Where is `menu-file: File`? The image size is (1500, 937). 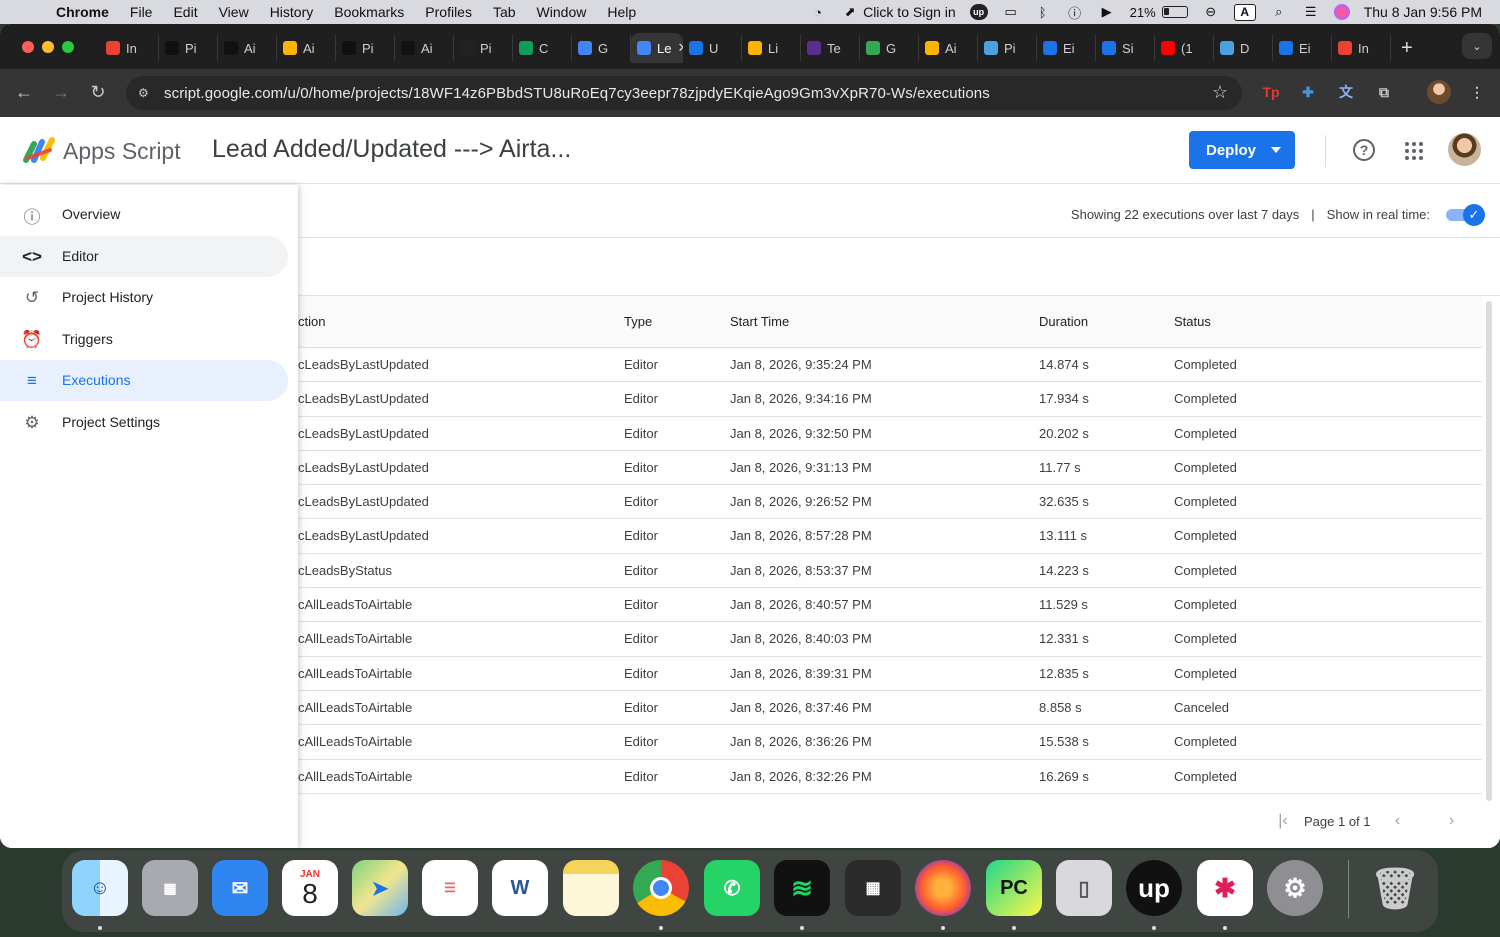 menu-file: File is located at coordinates (141, 12).